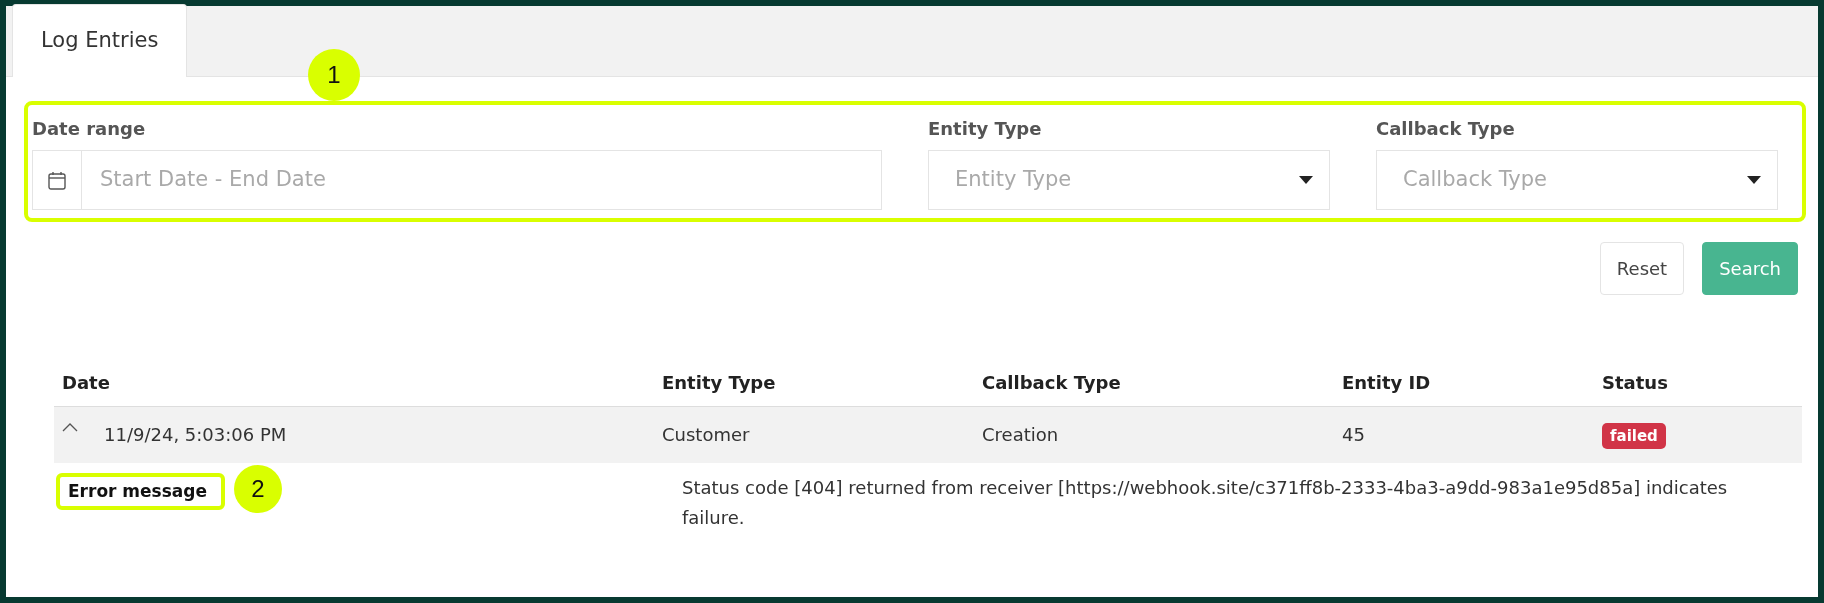  What do you see at coordinates (140, 491) in the screenshot?
I see `detail-label: Error message` at bounding box center [140, 491].